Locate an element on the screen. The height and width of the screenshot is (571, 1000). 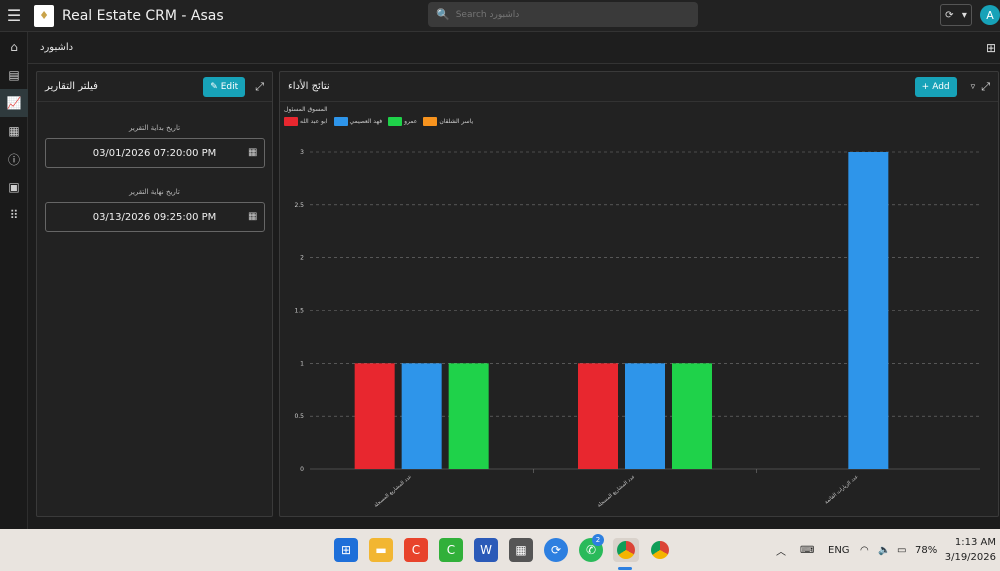
breadcrumb: داشبورد is located at coordinates (57, 47).